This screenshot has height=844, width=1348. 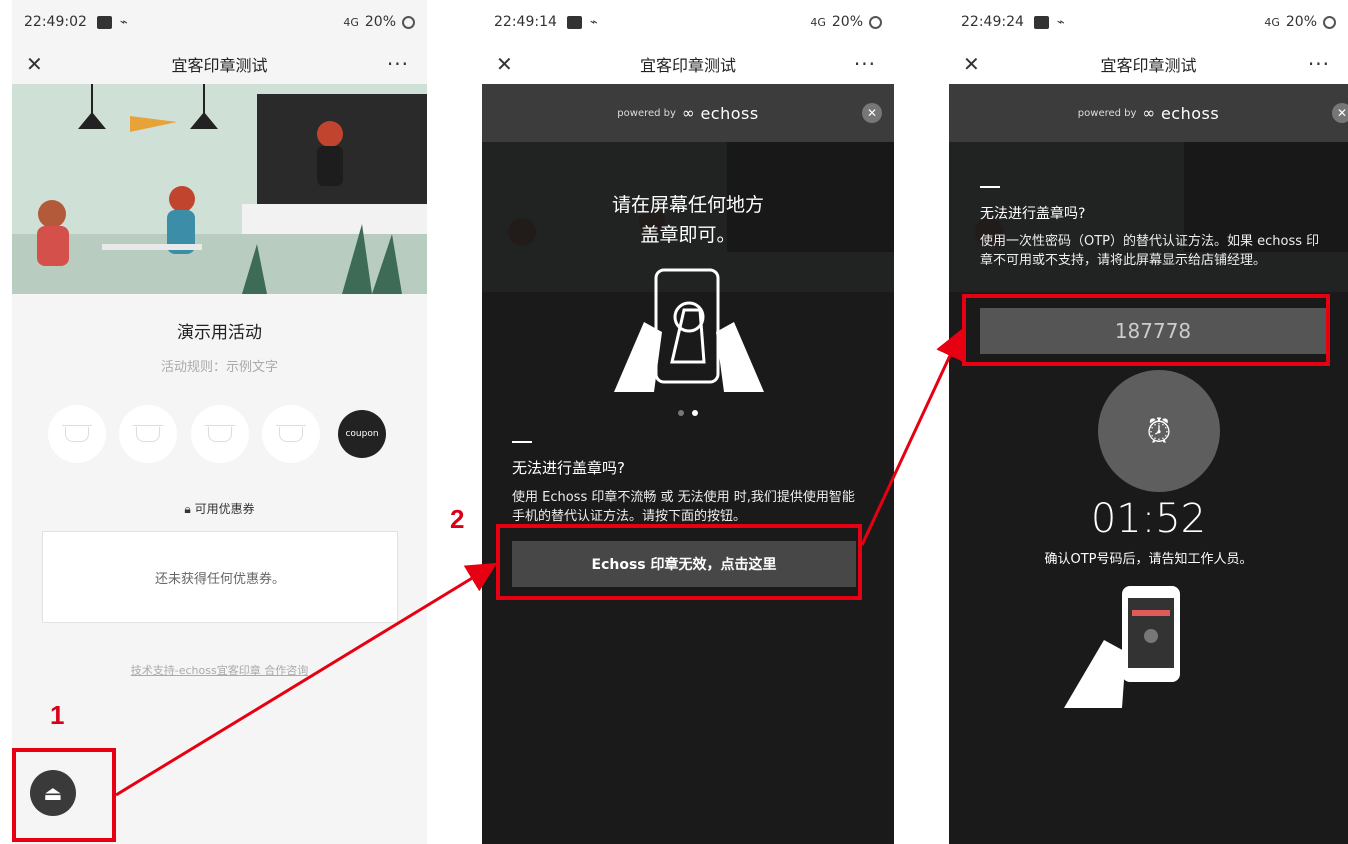 I want to click on arrow-step1-to-step2, so click(x=306, y=679).